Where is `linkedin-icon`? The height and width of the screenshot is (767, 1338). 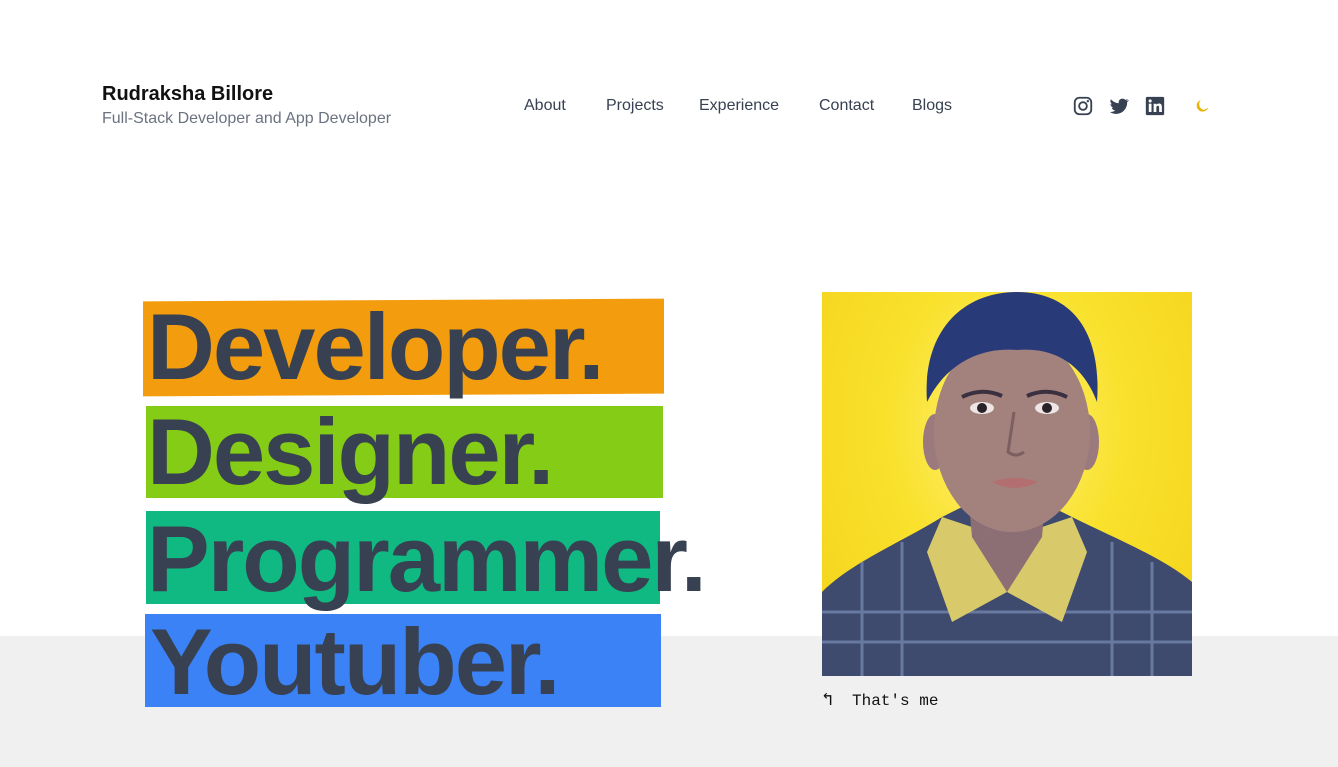
linkedin-icon is located at coordinates (1155, 106).